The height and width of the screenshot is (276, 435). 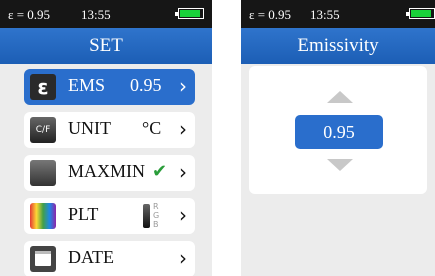 What do you see at coordinates (340, 97) in the screenshot?
I see `increase-arrow-icon` at bounding box center [340, 97].